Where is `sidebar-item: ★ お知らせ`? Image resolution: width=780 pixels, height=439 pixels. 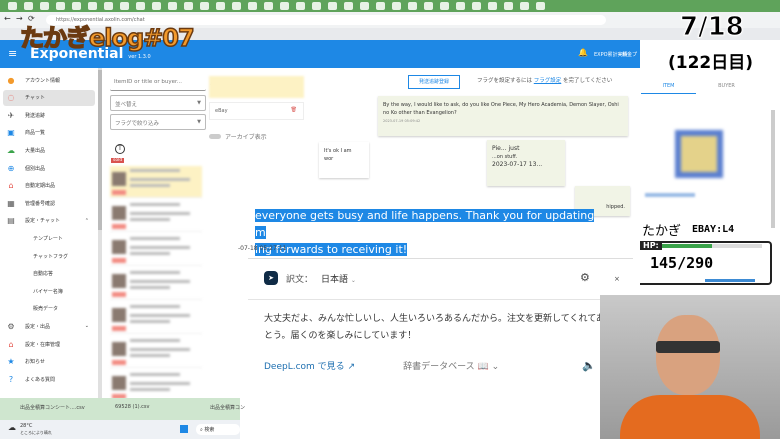
sidebar-item: ★ お知らせ is located at coordinates (49, 362).